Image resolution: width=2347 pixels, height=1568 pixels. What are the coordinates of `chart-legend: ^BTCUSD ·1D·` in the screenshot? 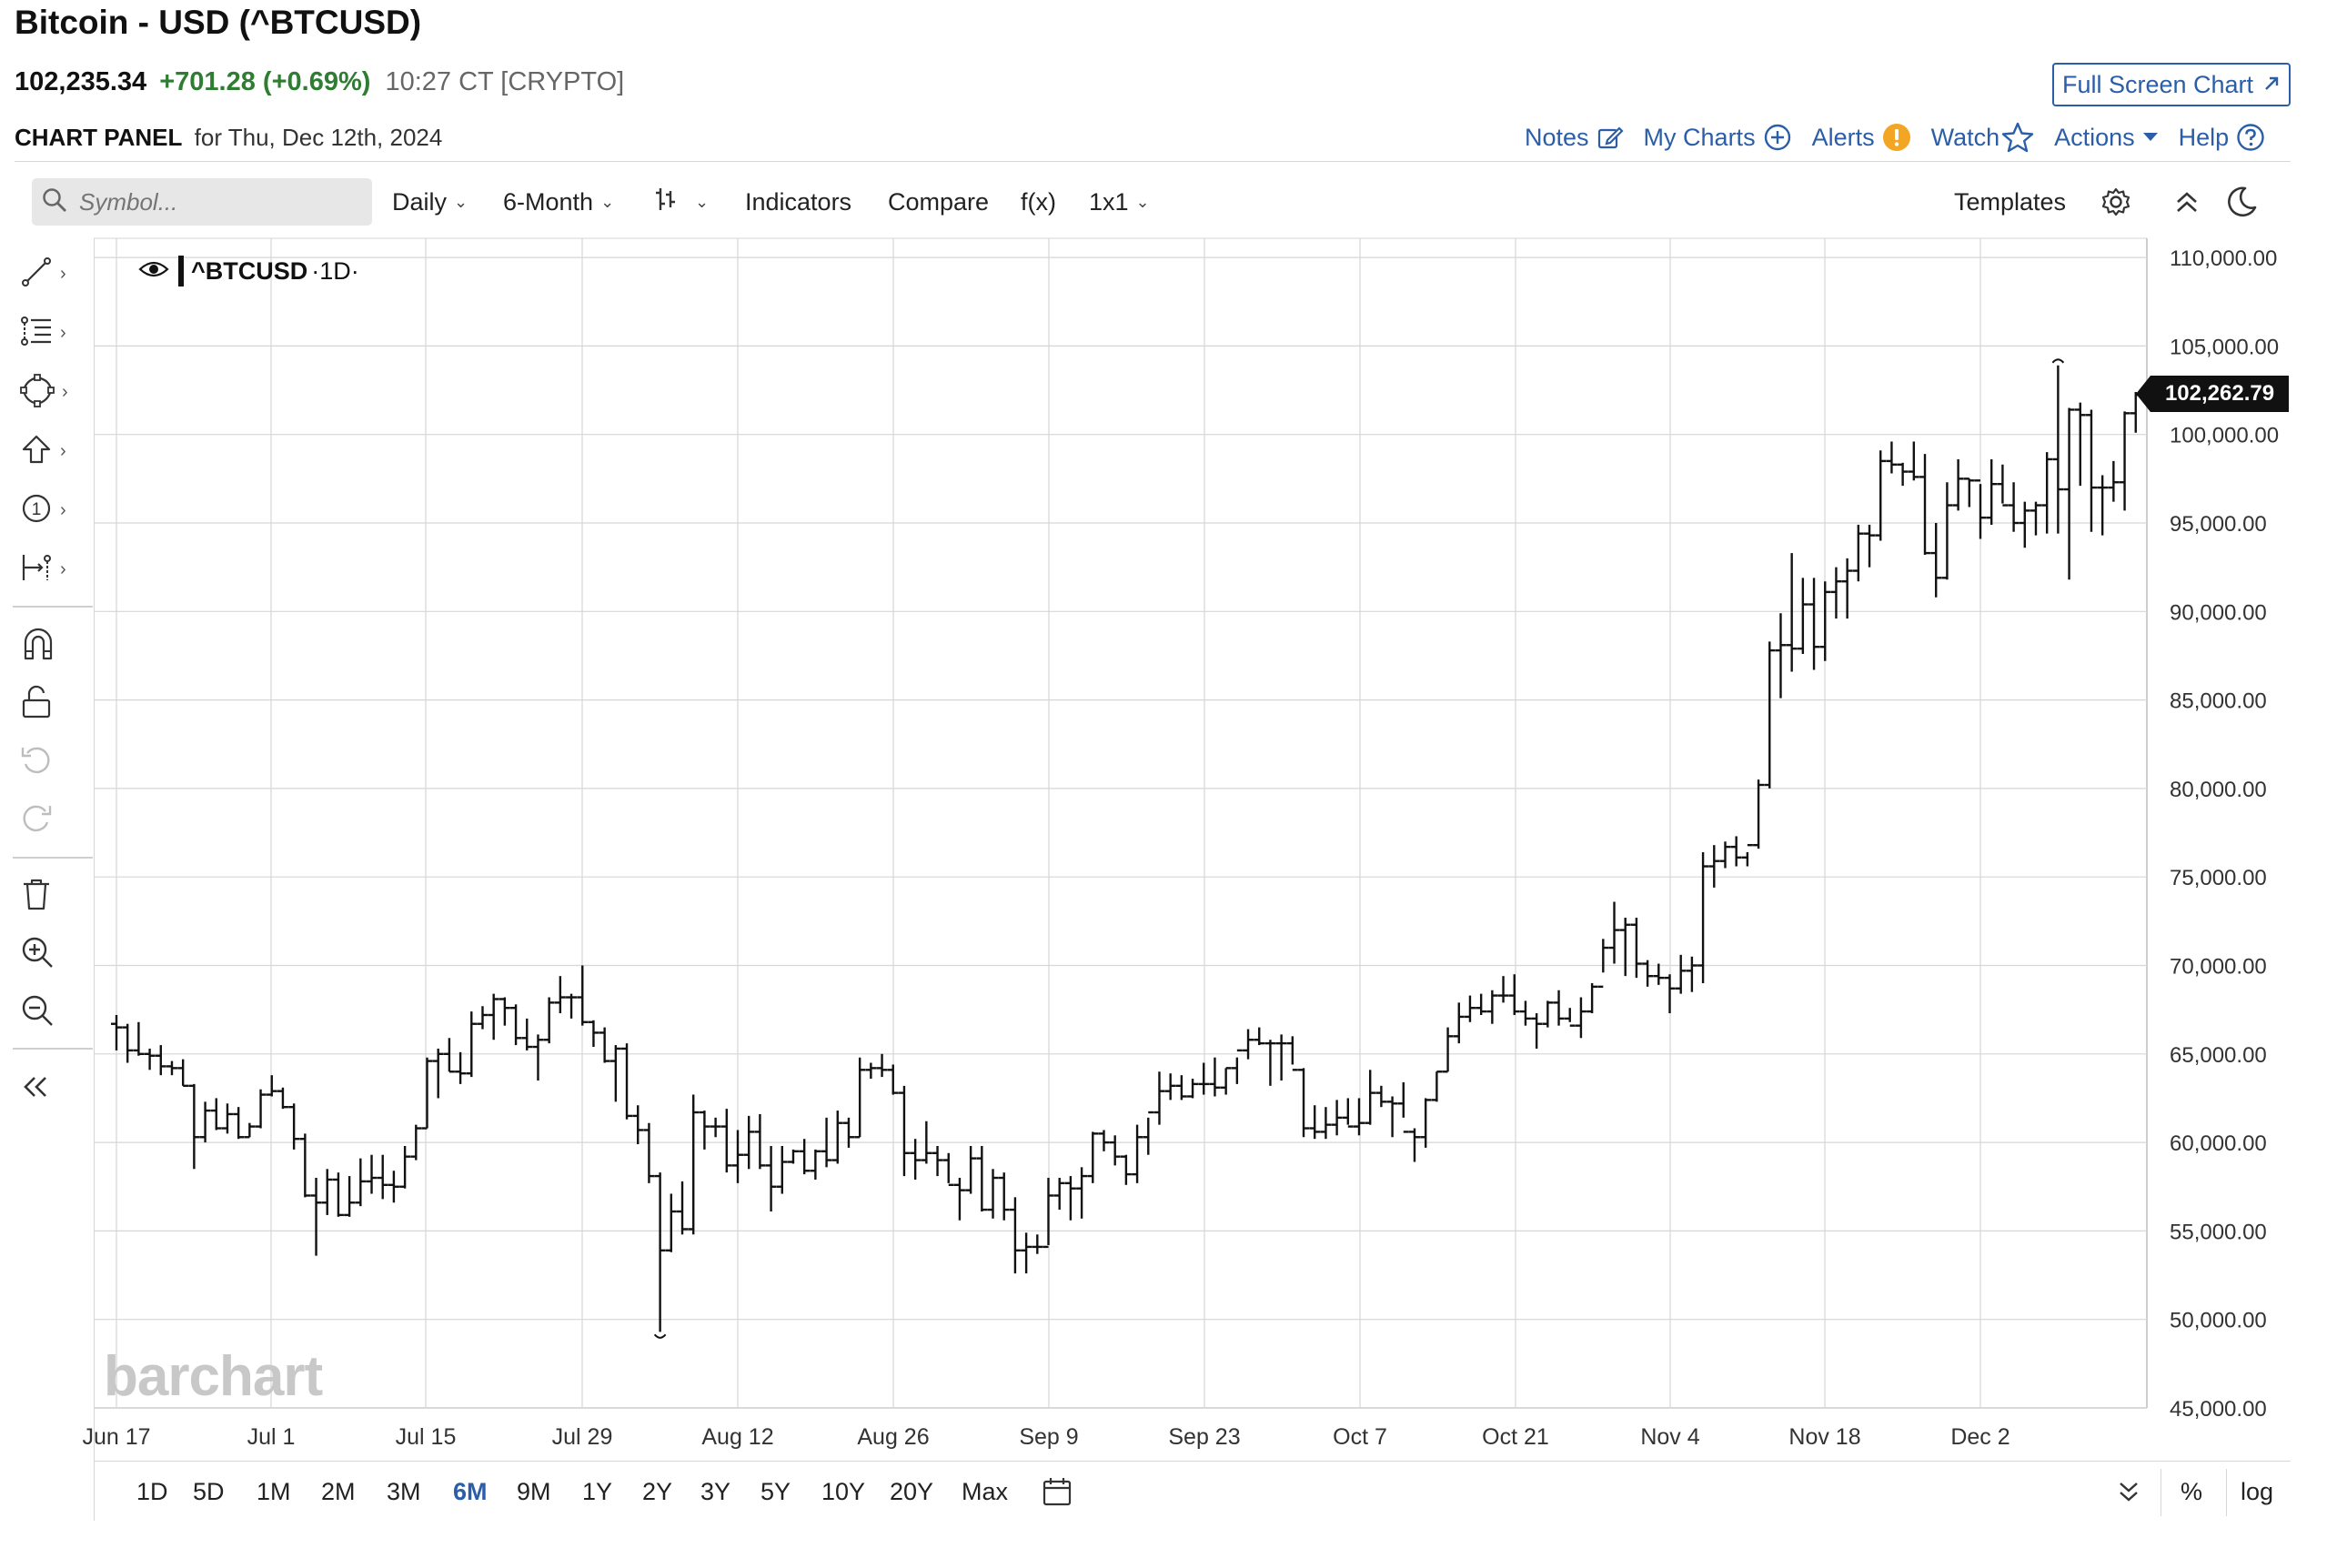 It's located at (249, 271).